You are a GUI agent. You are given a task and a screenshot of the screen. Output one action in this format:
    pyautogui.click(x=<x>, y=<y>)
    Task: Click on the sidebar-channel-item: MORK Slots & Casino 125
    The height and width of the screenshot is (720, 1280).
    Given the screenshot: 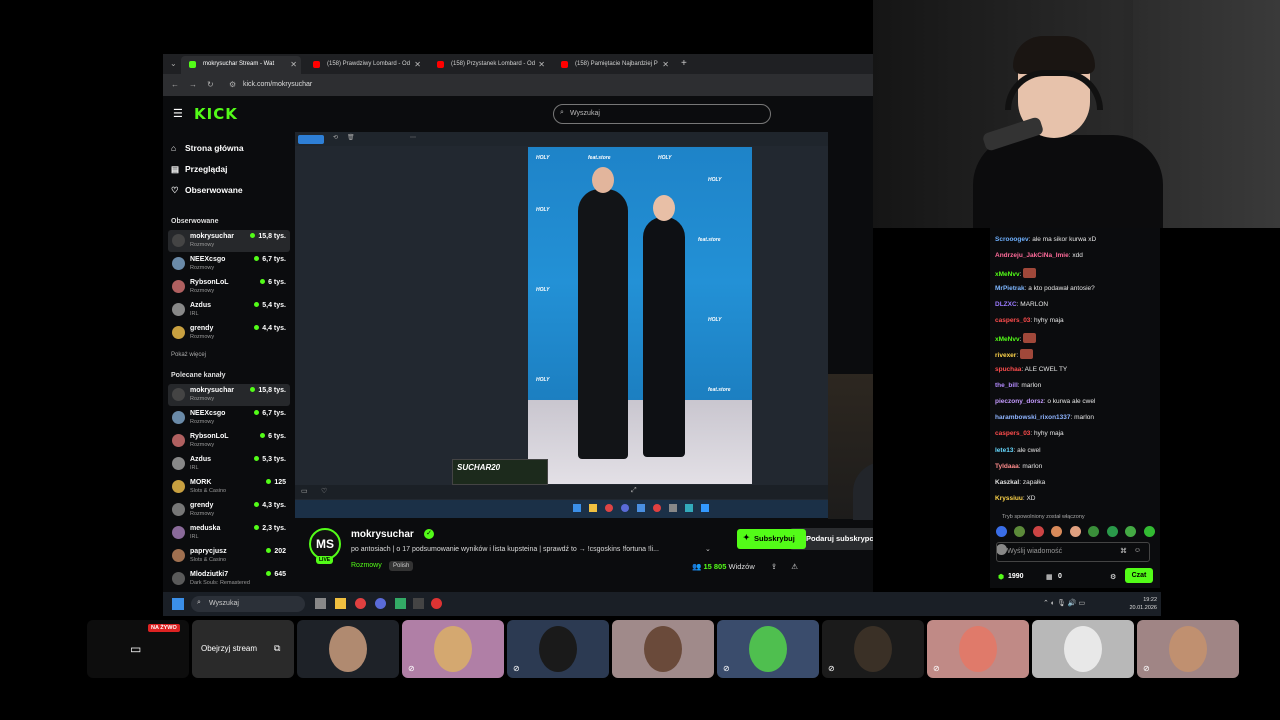 What is the action you would take?
    pyautogui.click(x=229, y=487)
    